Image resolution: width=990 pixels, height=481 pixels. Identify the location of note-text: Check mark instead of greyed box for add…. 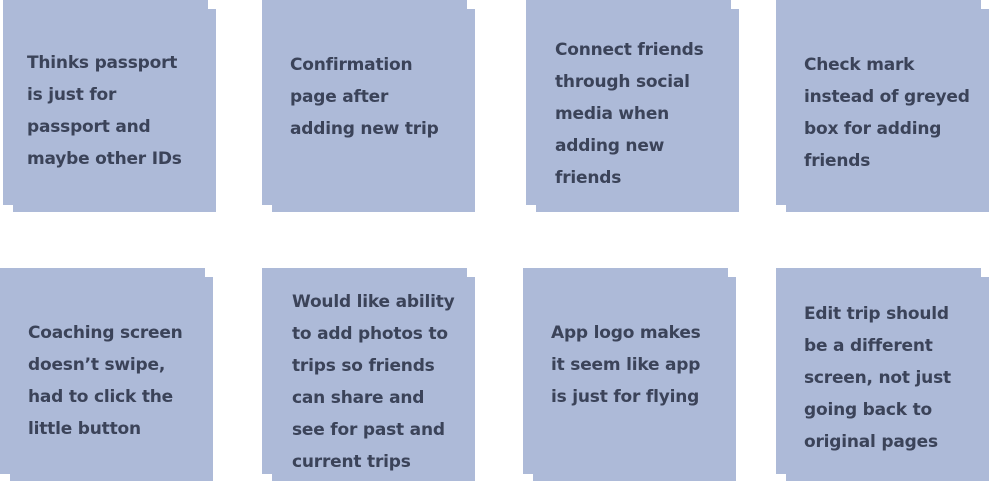
(890, 113).